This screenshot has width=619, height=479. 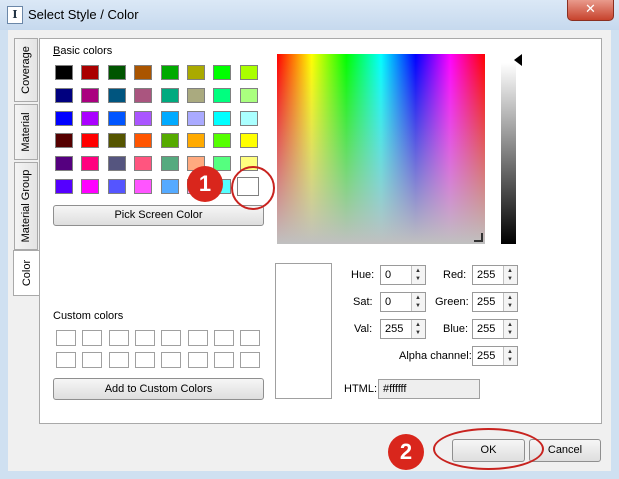 What do you see at coordinates (403, 302) in the screenshot?
I see `sat-spinbox: 0 ▲ ▼` at bounding box center [403, 302].